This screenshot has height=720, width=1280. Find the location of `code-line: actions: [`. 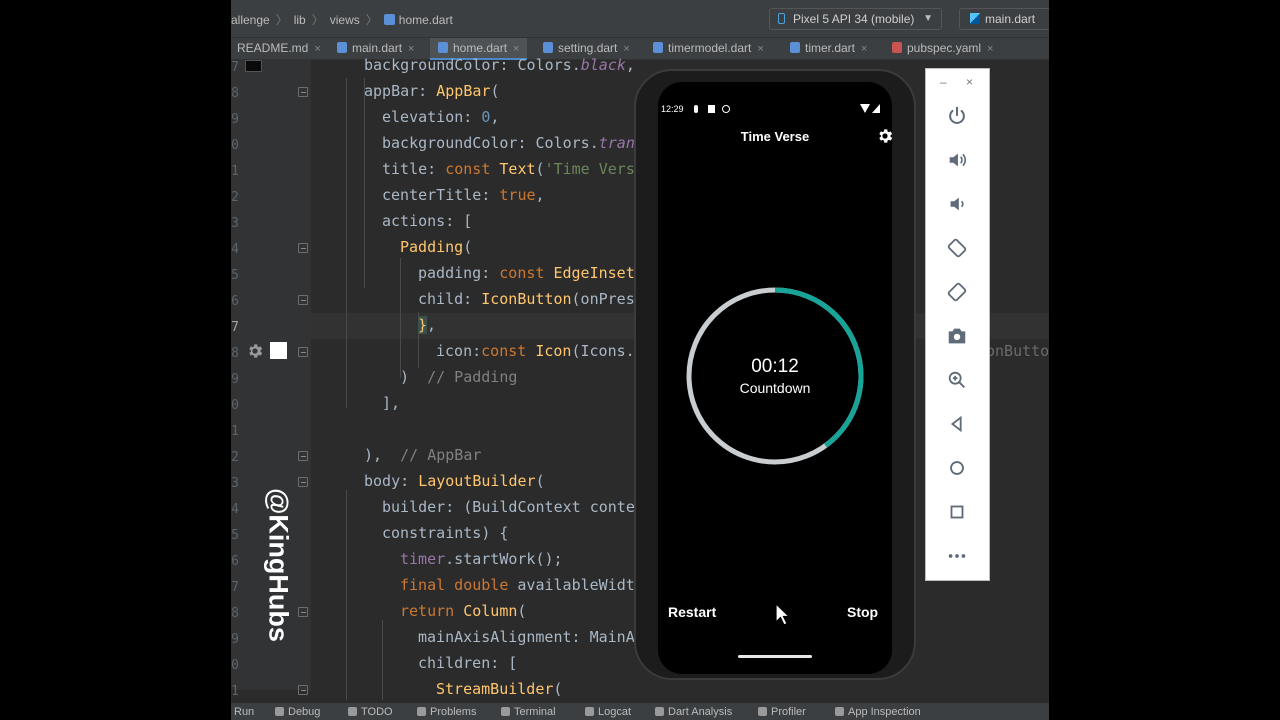

code-line: actions: [ is located at coordinates (427, 221).